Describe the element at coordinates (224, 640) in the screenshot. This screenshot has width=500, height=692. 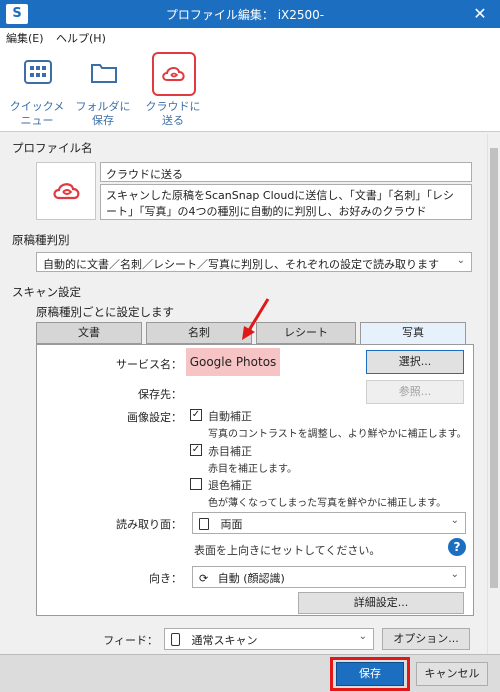
I see `feed-value: 通常スキャン` at that location.